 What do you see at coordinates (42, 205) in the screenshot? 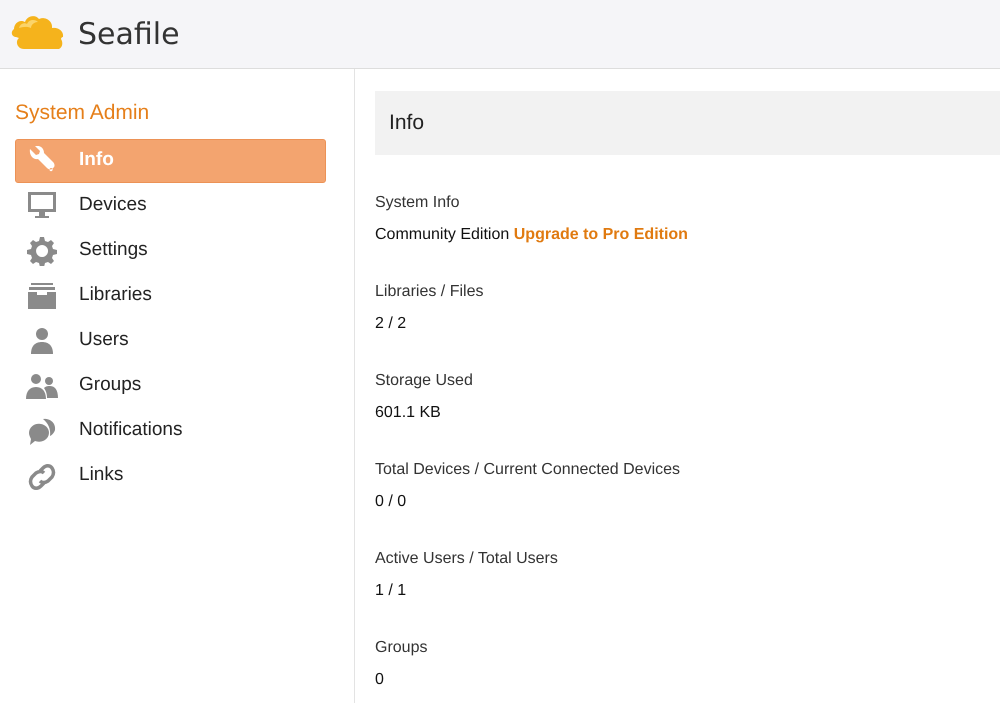
I see `monitor-icon` at bounding box center [42, 205].